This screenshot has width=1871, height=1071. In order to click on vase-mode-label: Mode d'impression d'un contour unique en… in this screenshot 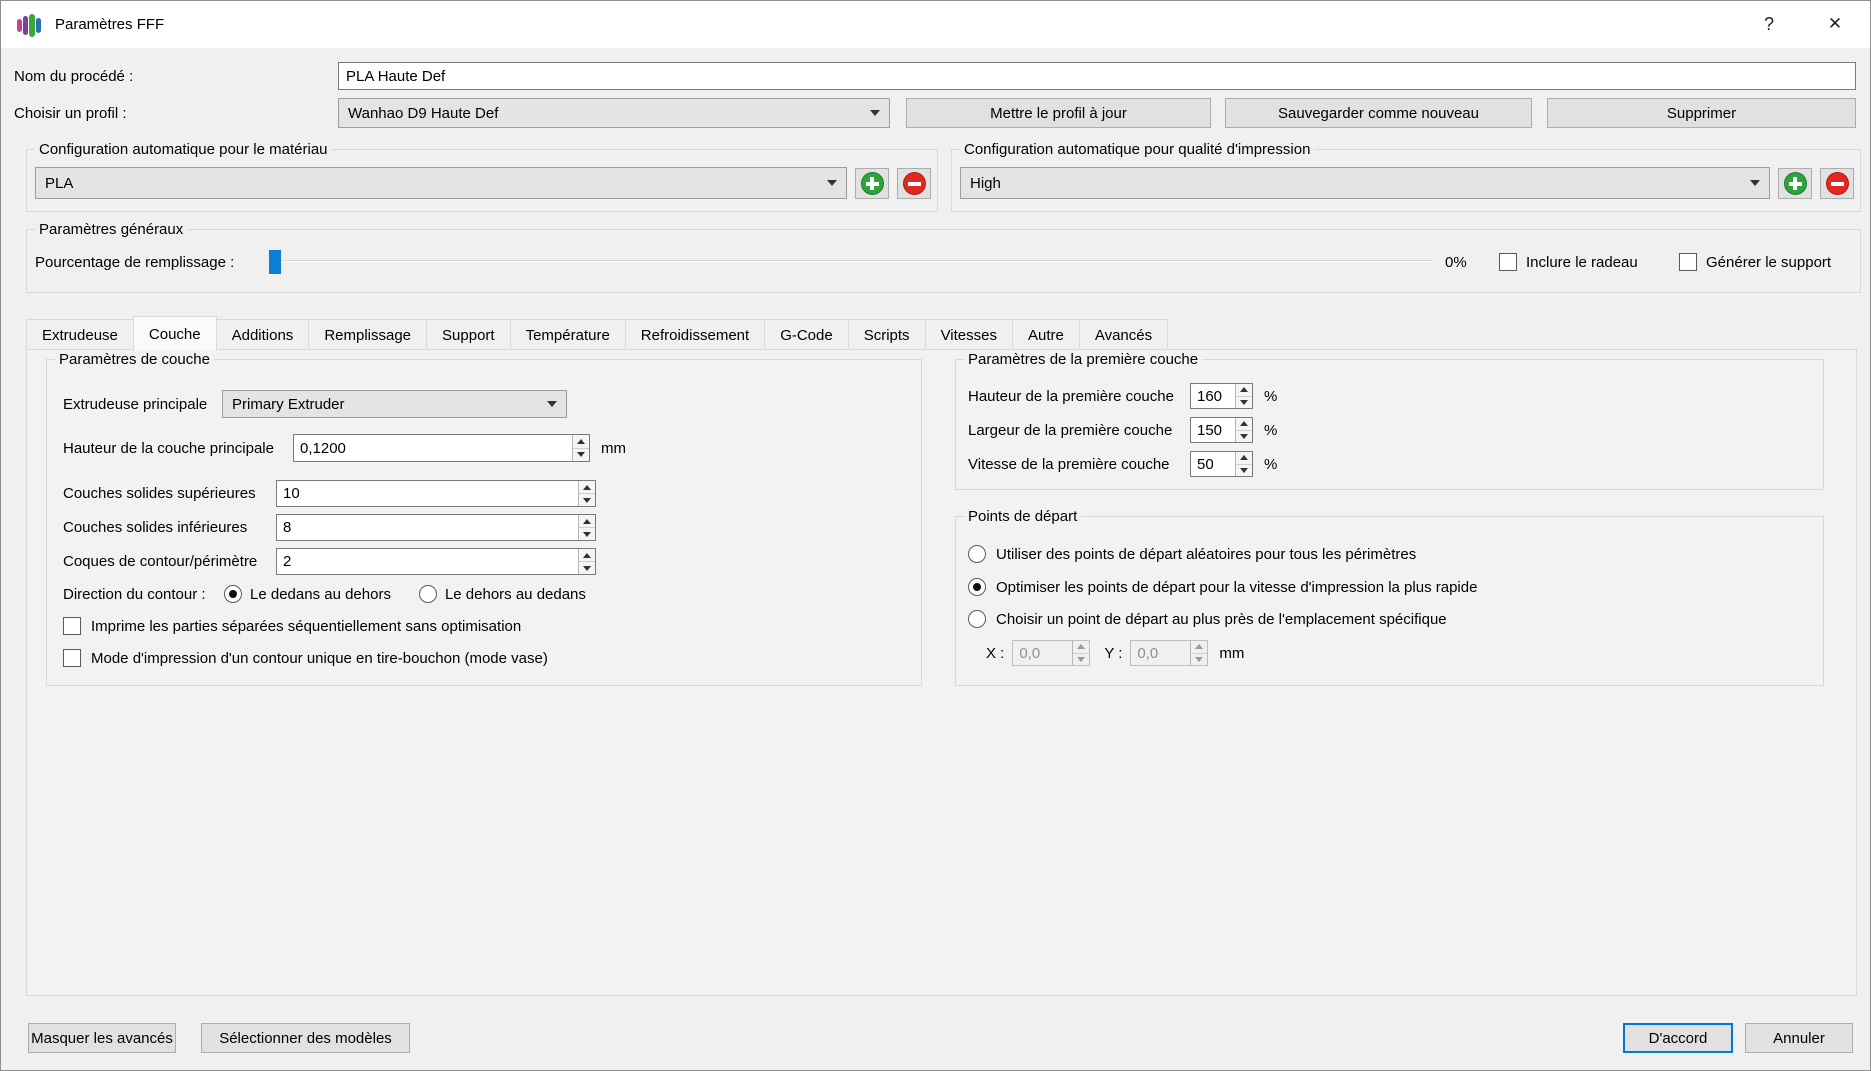, I will do `click(319, 658)`.